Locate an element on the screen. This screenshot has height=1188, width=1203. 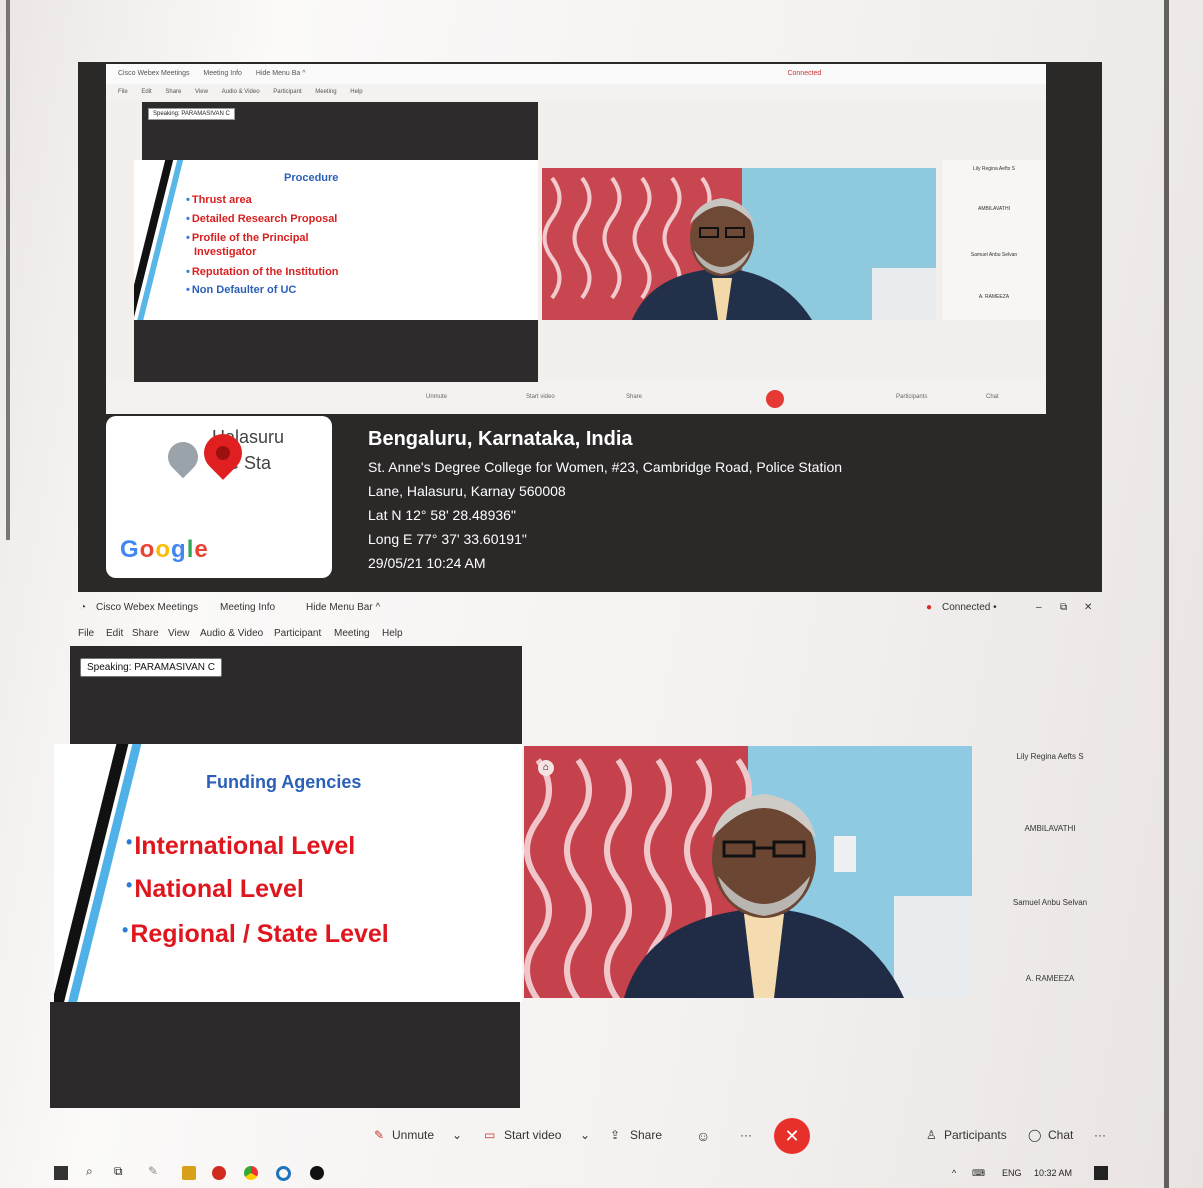
geotag-latitude: Lat N 12° 58' 28.48936" is located at coordinates (442, 515).